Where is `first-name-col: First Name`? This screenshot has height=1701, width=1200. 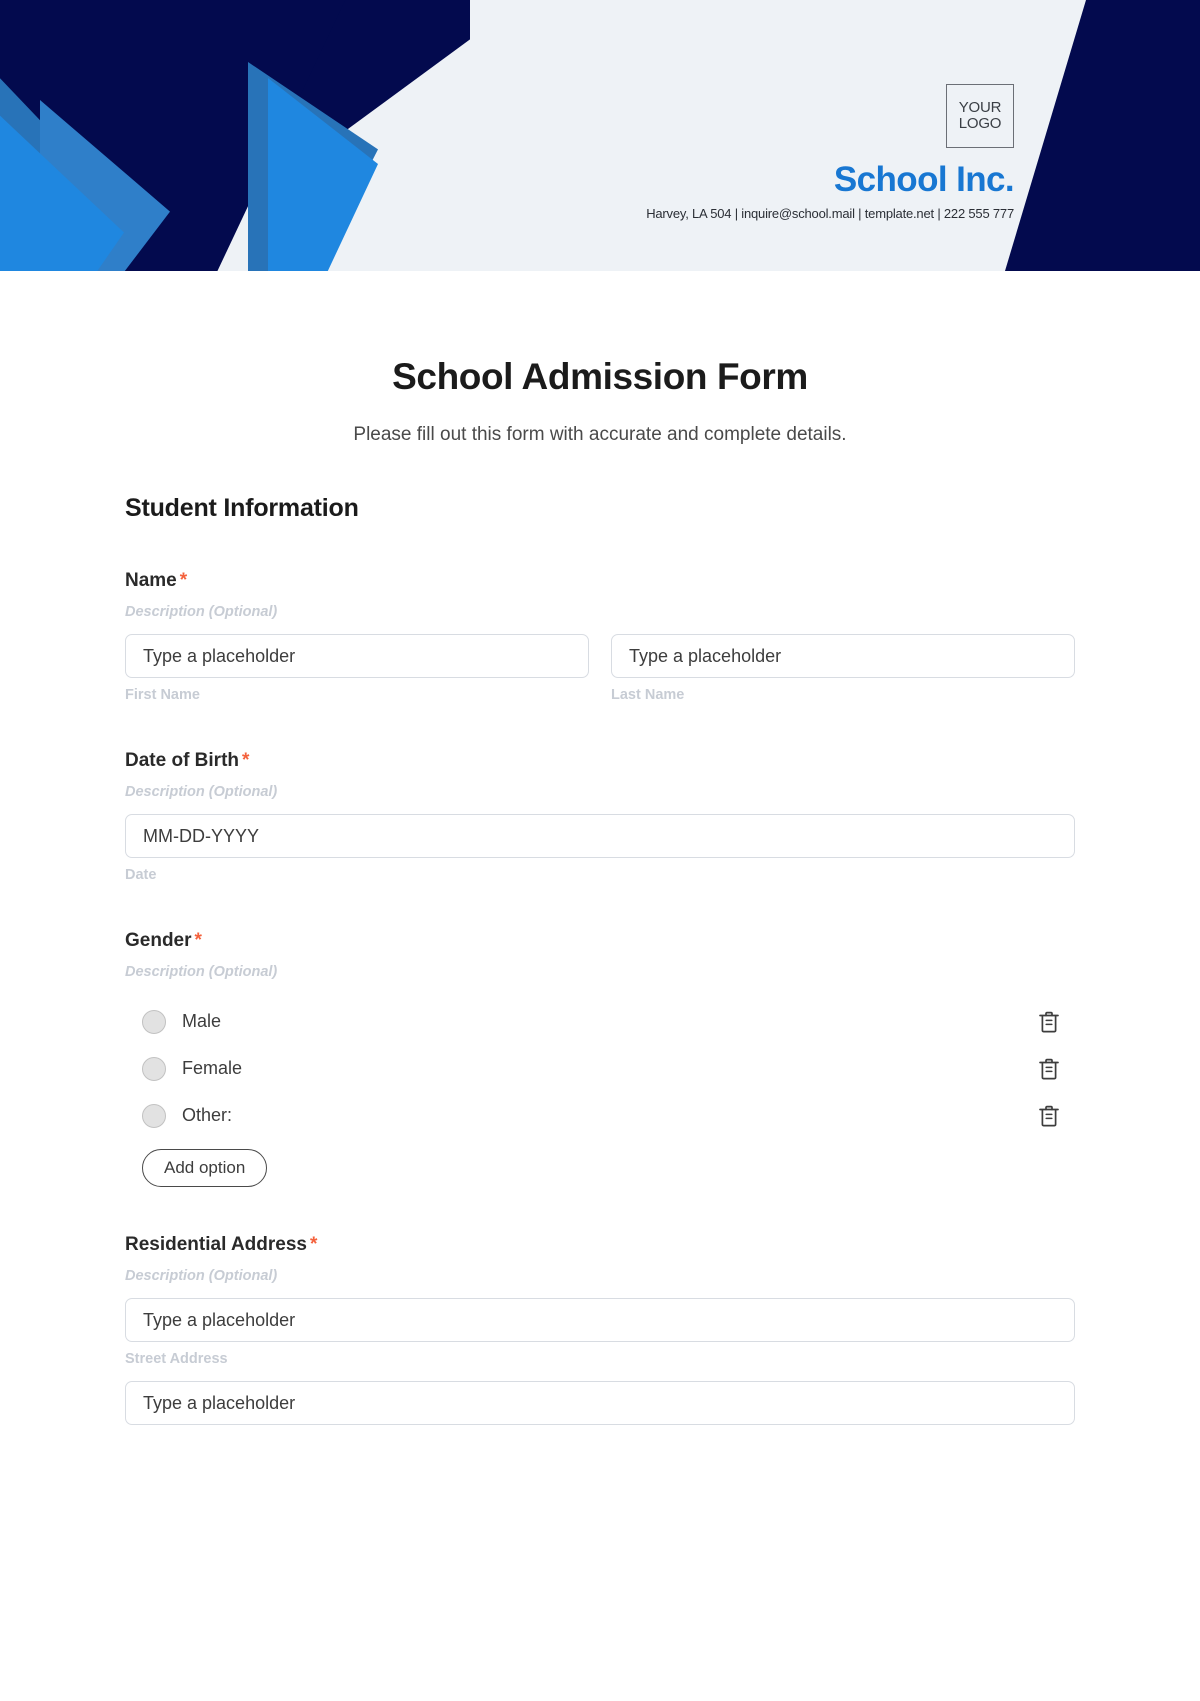
first-name-col: First Name is located at coordinates (357, 668).